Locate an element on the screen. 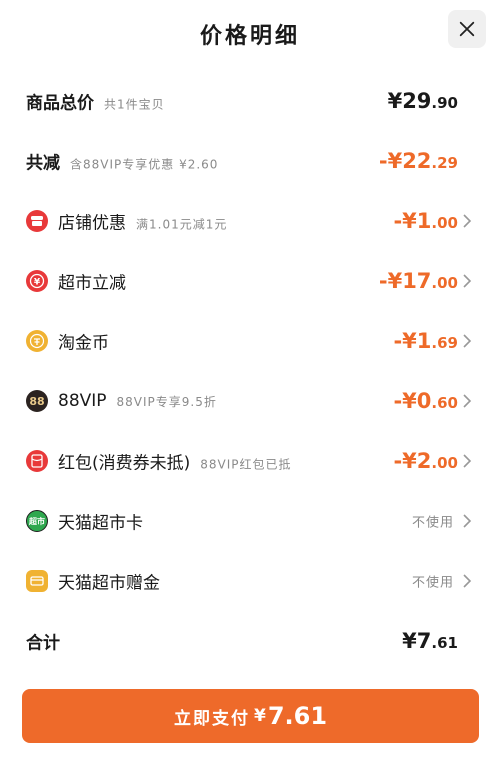 This screenshot has height=763, width=500. store-discount-row: 店铺优惠 满1.01元减1元 -¥1.00 is located at coordinates (250, 221).